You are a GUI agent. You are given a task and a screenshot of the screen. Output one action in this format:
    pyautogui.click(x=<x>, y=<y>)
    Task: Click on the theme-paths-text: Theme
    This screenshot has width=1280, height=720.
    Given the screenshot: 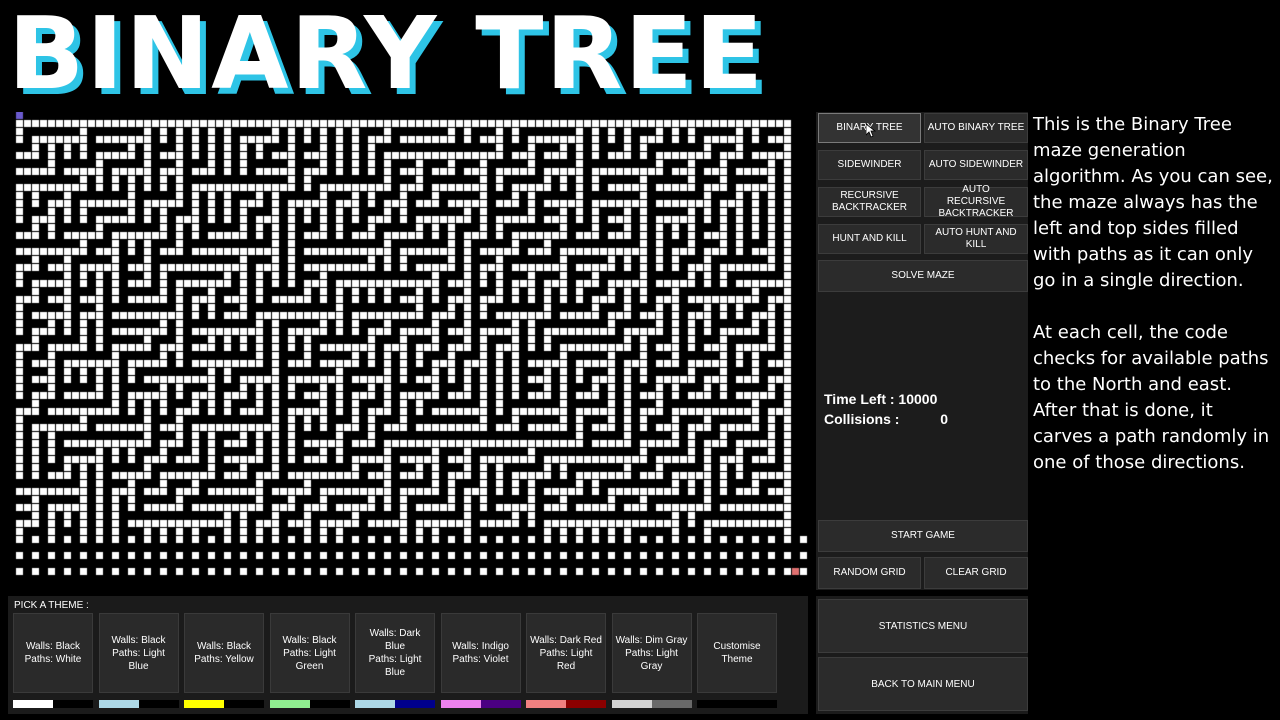 What is the action you would take?
    pyautogui.click(x=737, y=659)
    